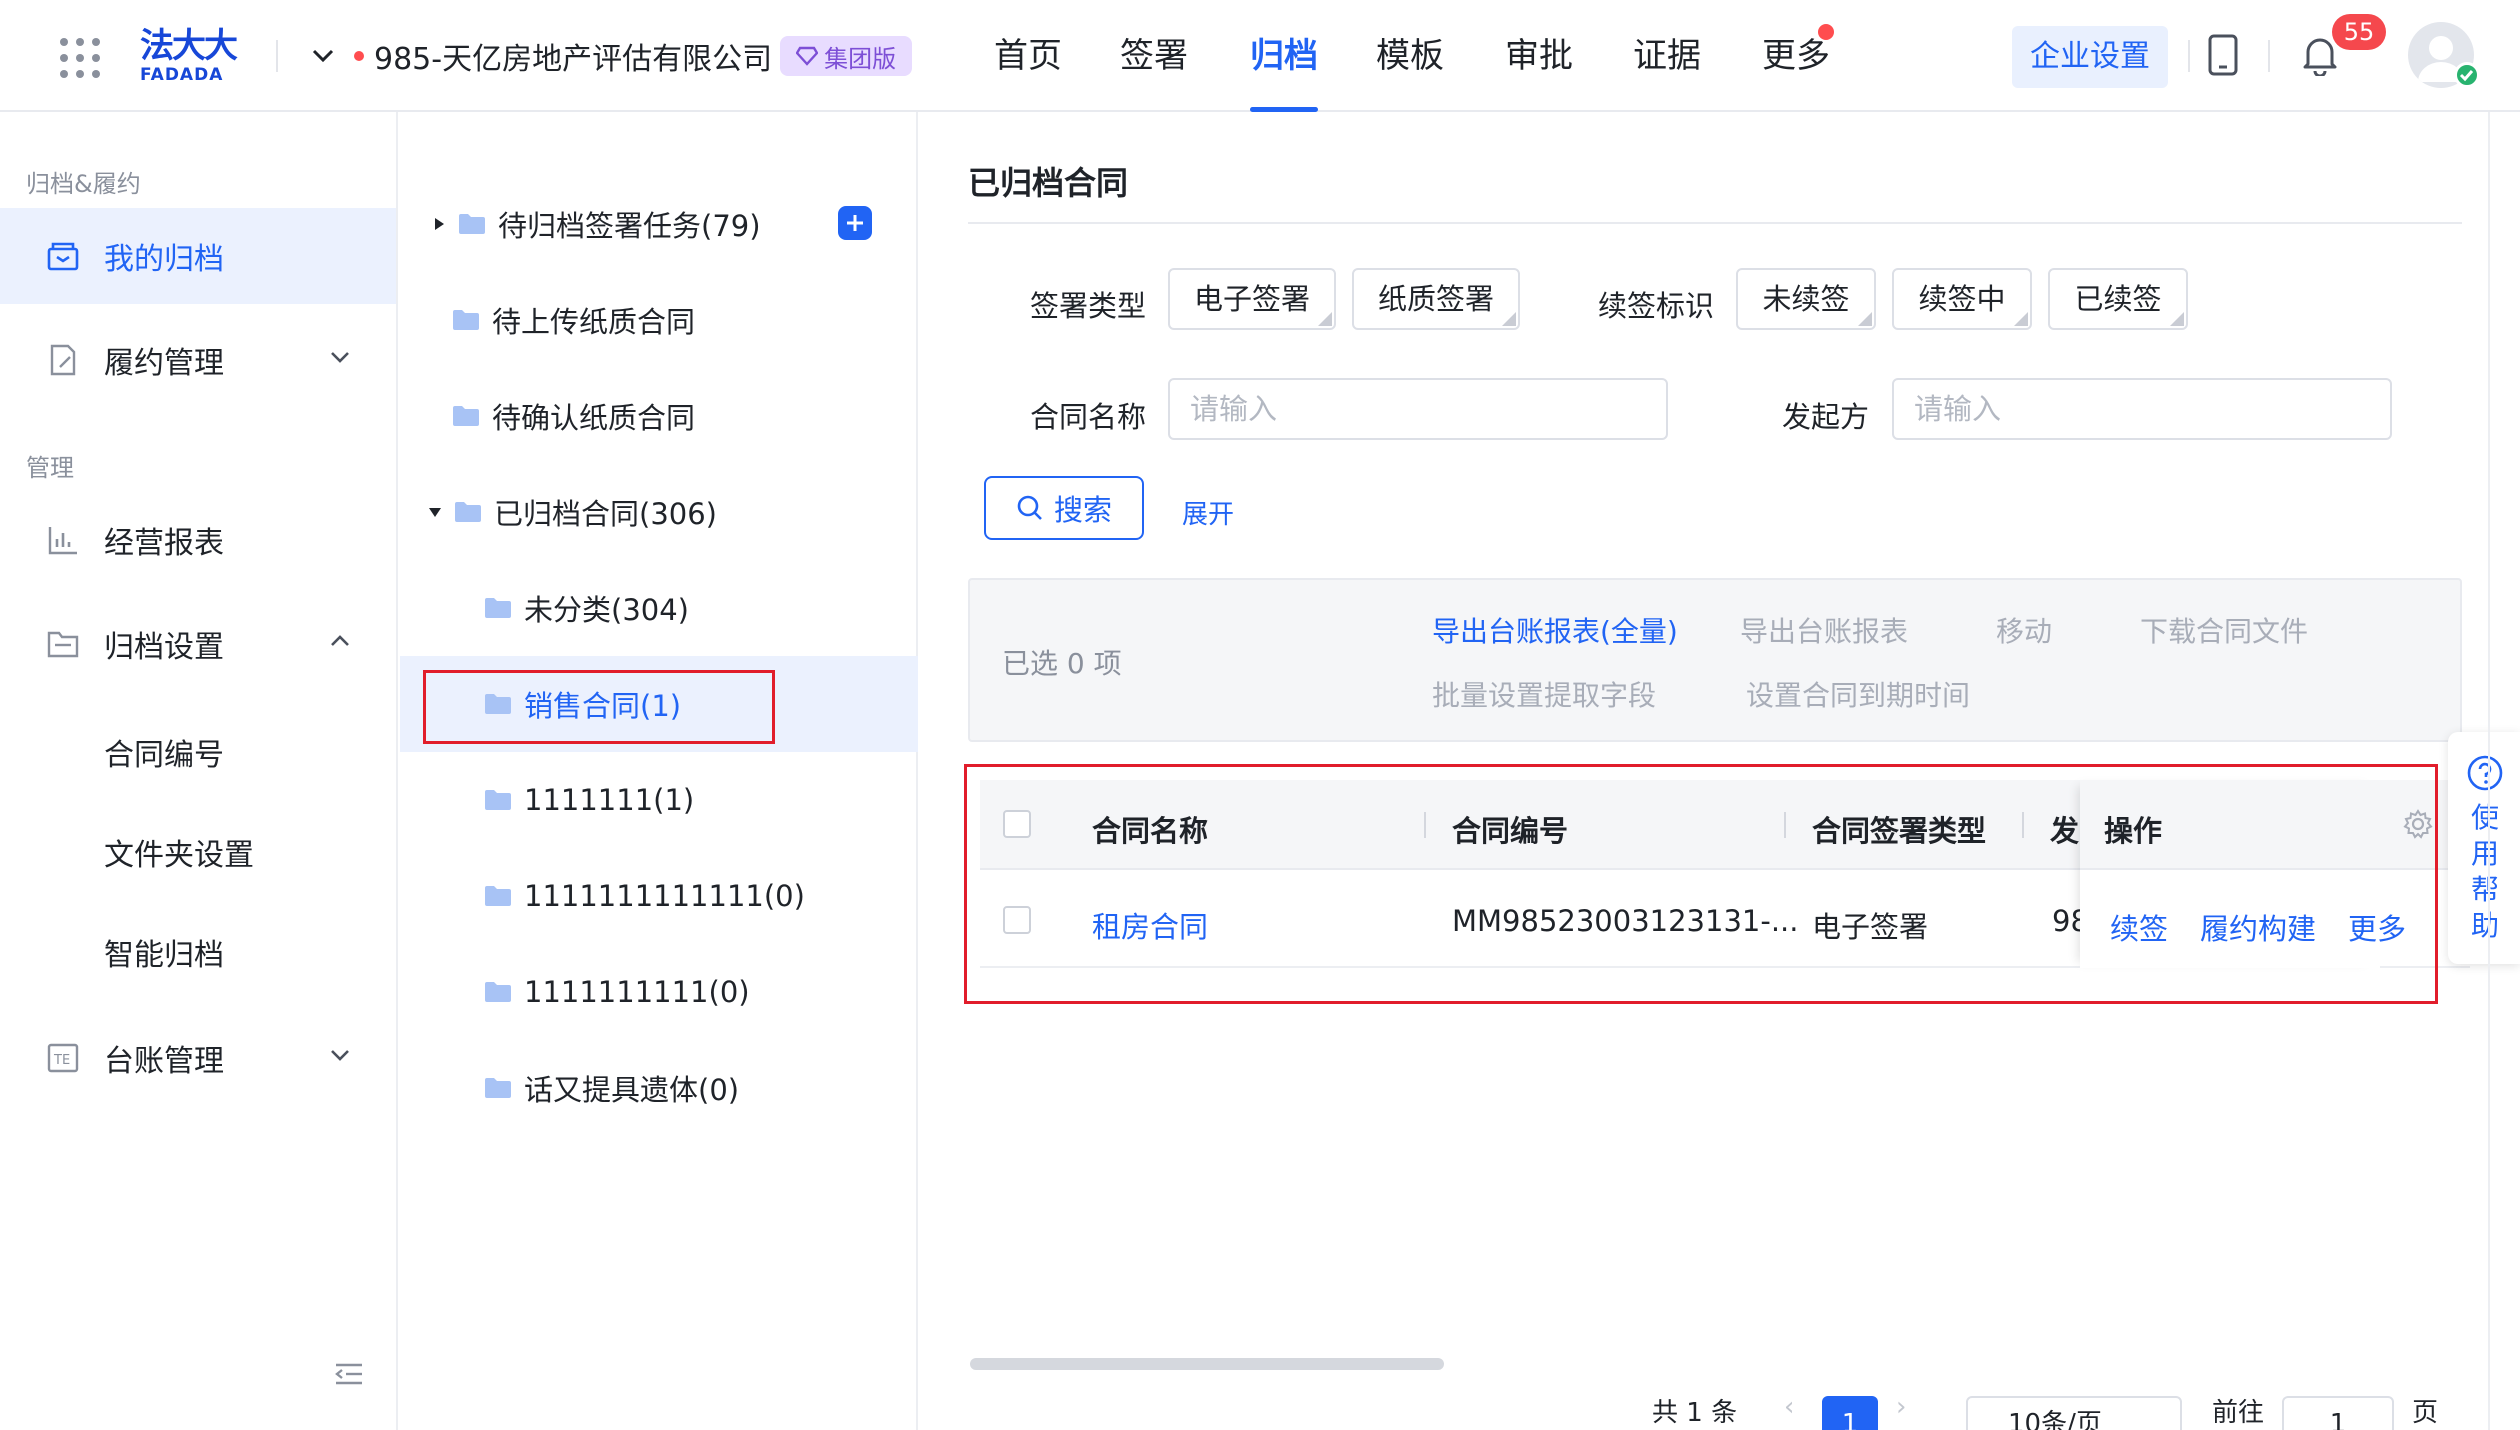 The height and width of the screenshot is (1430, 2520). What do you see at coordinates (2024, 630) in the screenshot?
I see `move-button: 移动` at bounding box center [2024, 630].